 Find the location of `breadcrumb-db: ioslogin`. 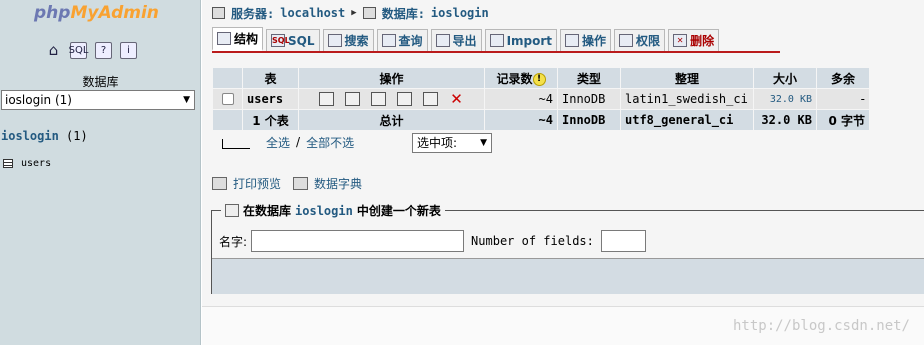

breadcrumb-db: ioslogin is located at coordinates (460, 13).